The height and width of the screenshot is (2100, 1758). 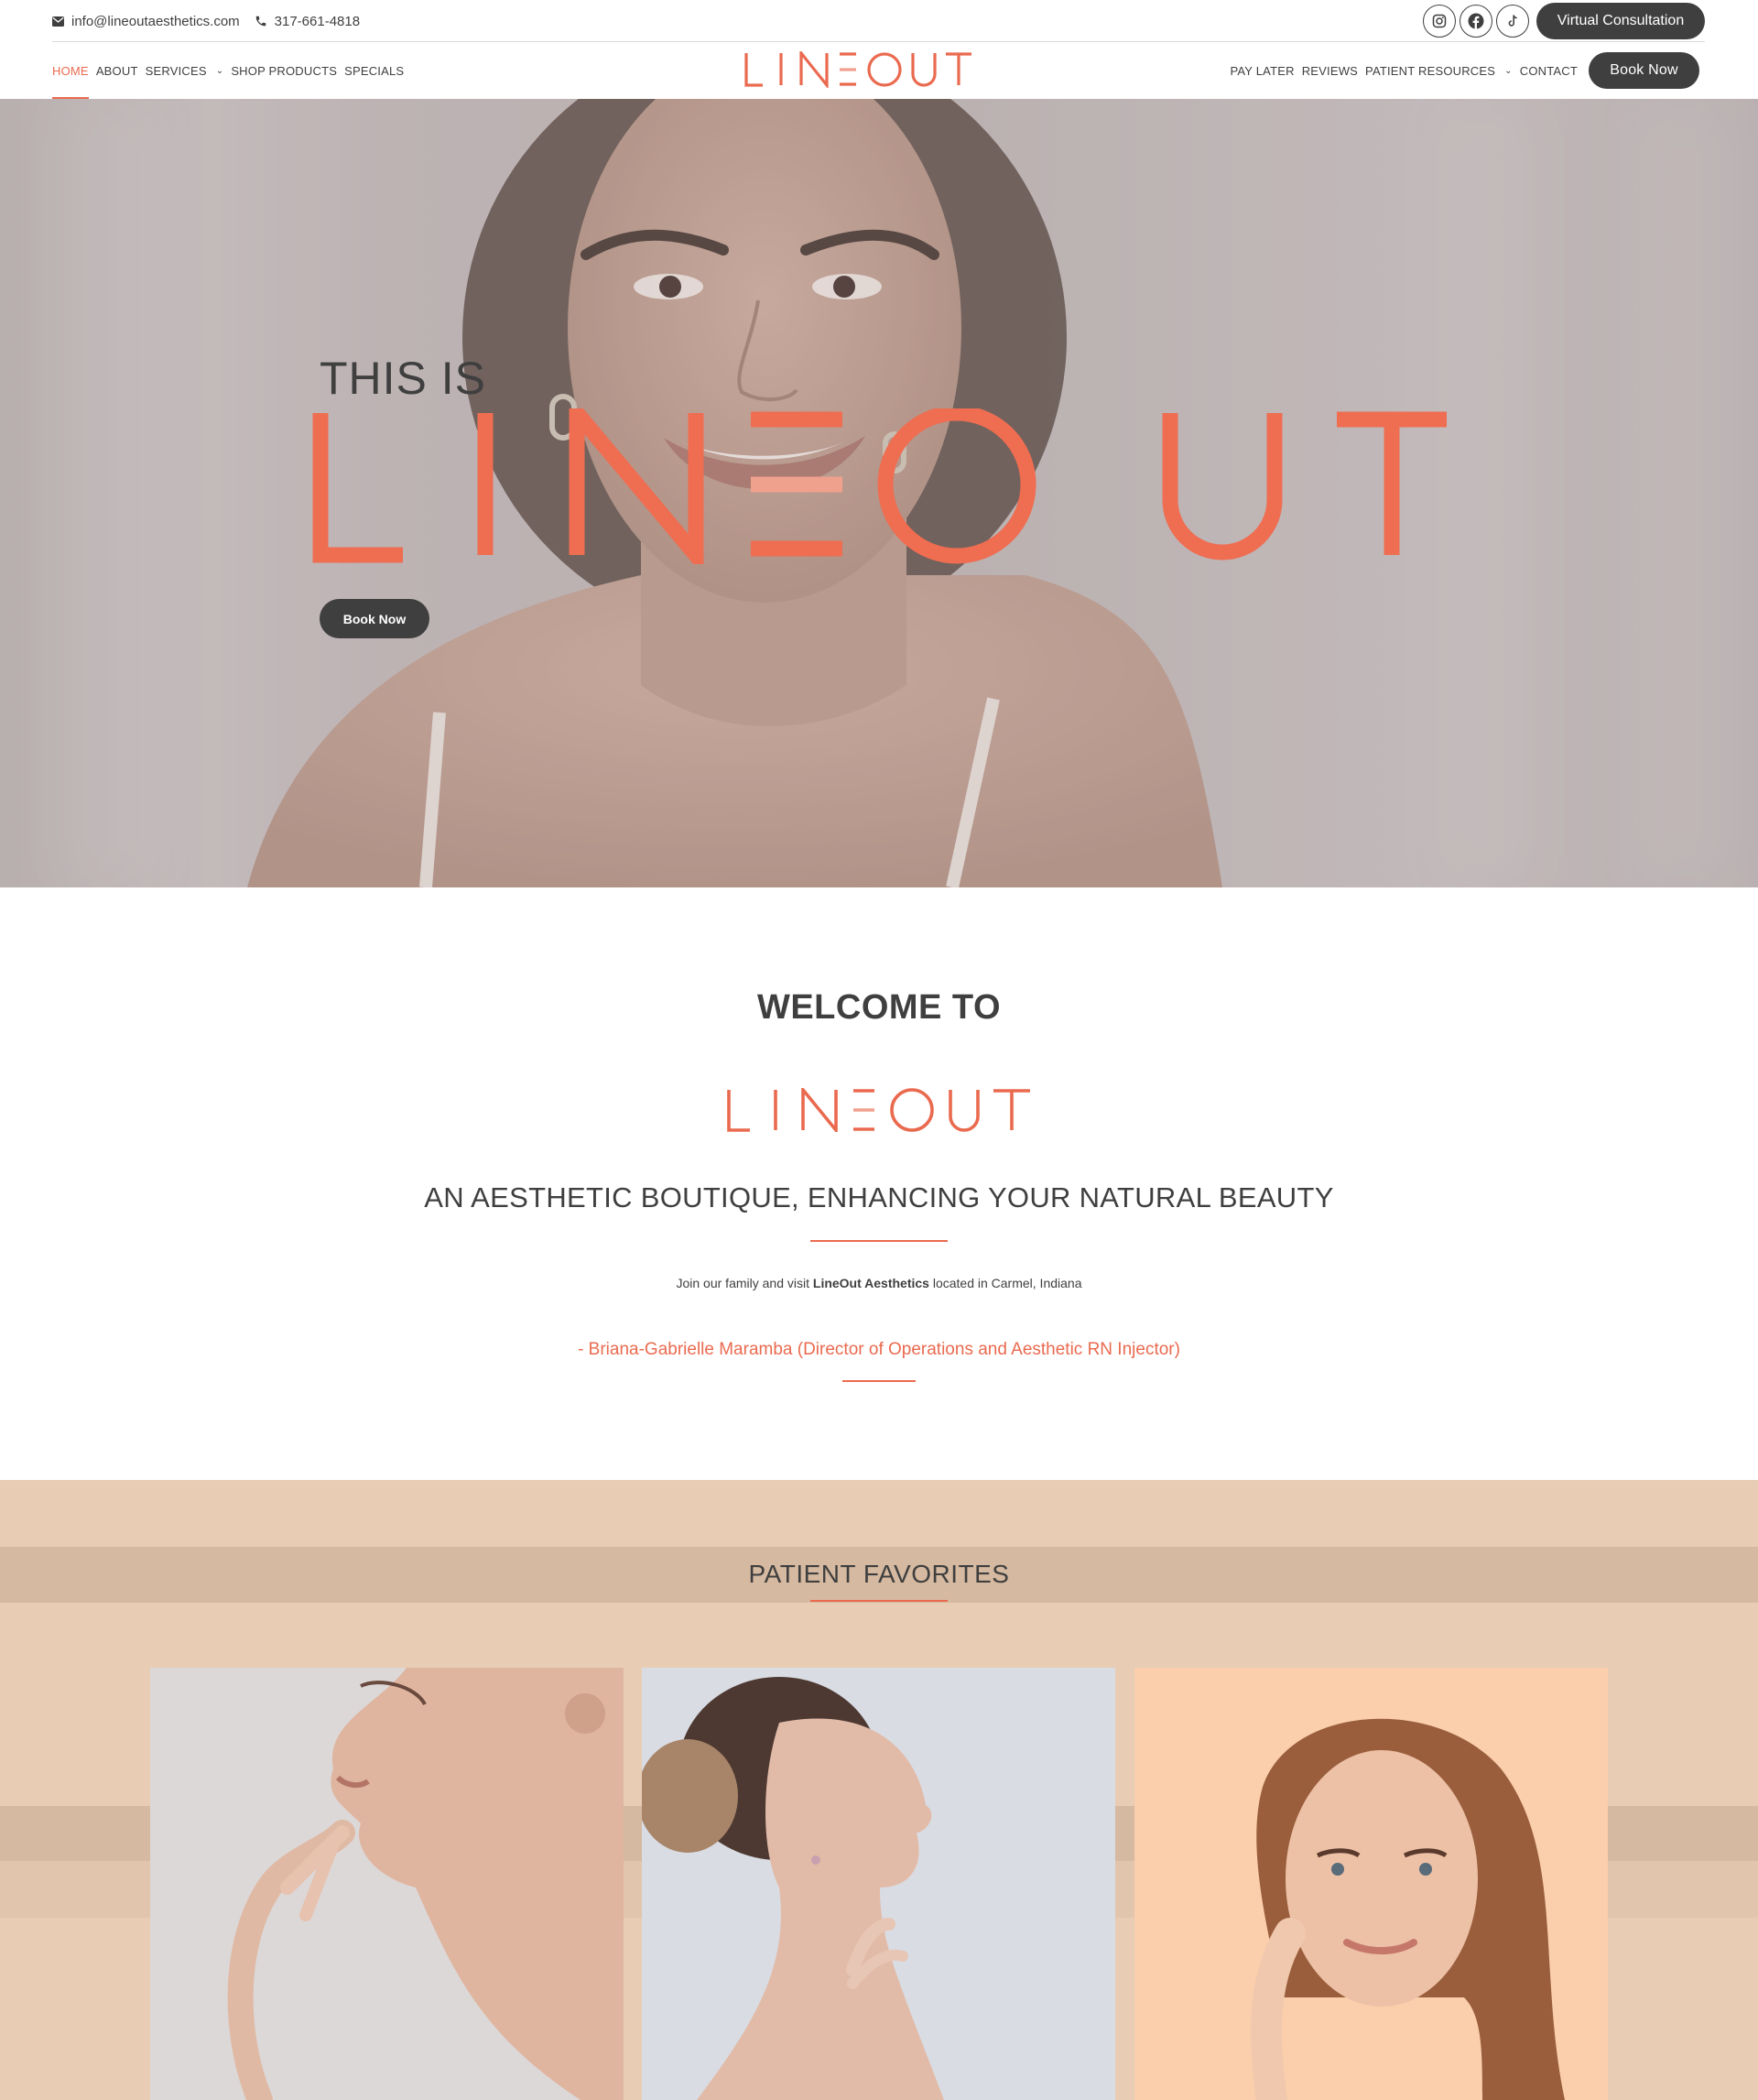 I want to click on nav-pay-later: PAY LATER, so click(x=1262, y=71).